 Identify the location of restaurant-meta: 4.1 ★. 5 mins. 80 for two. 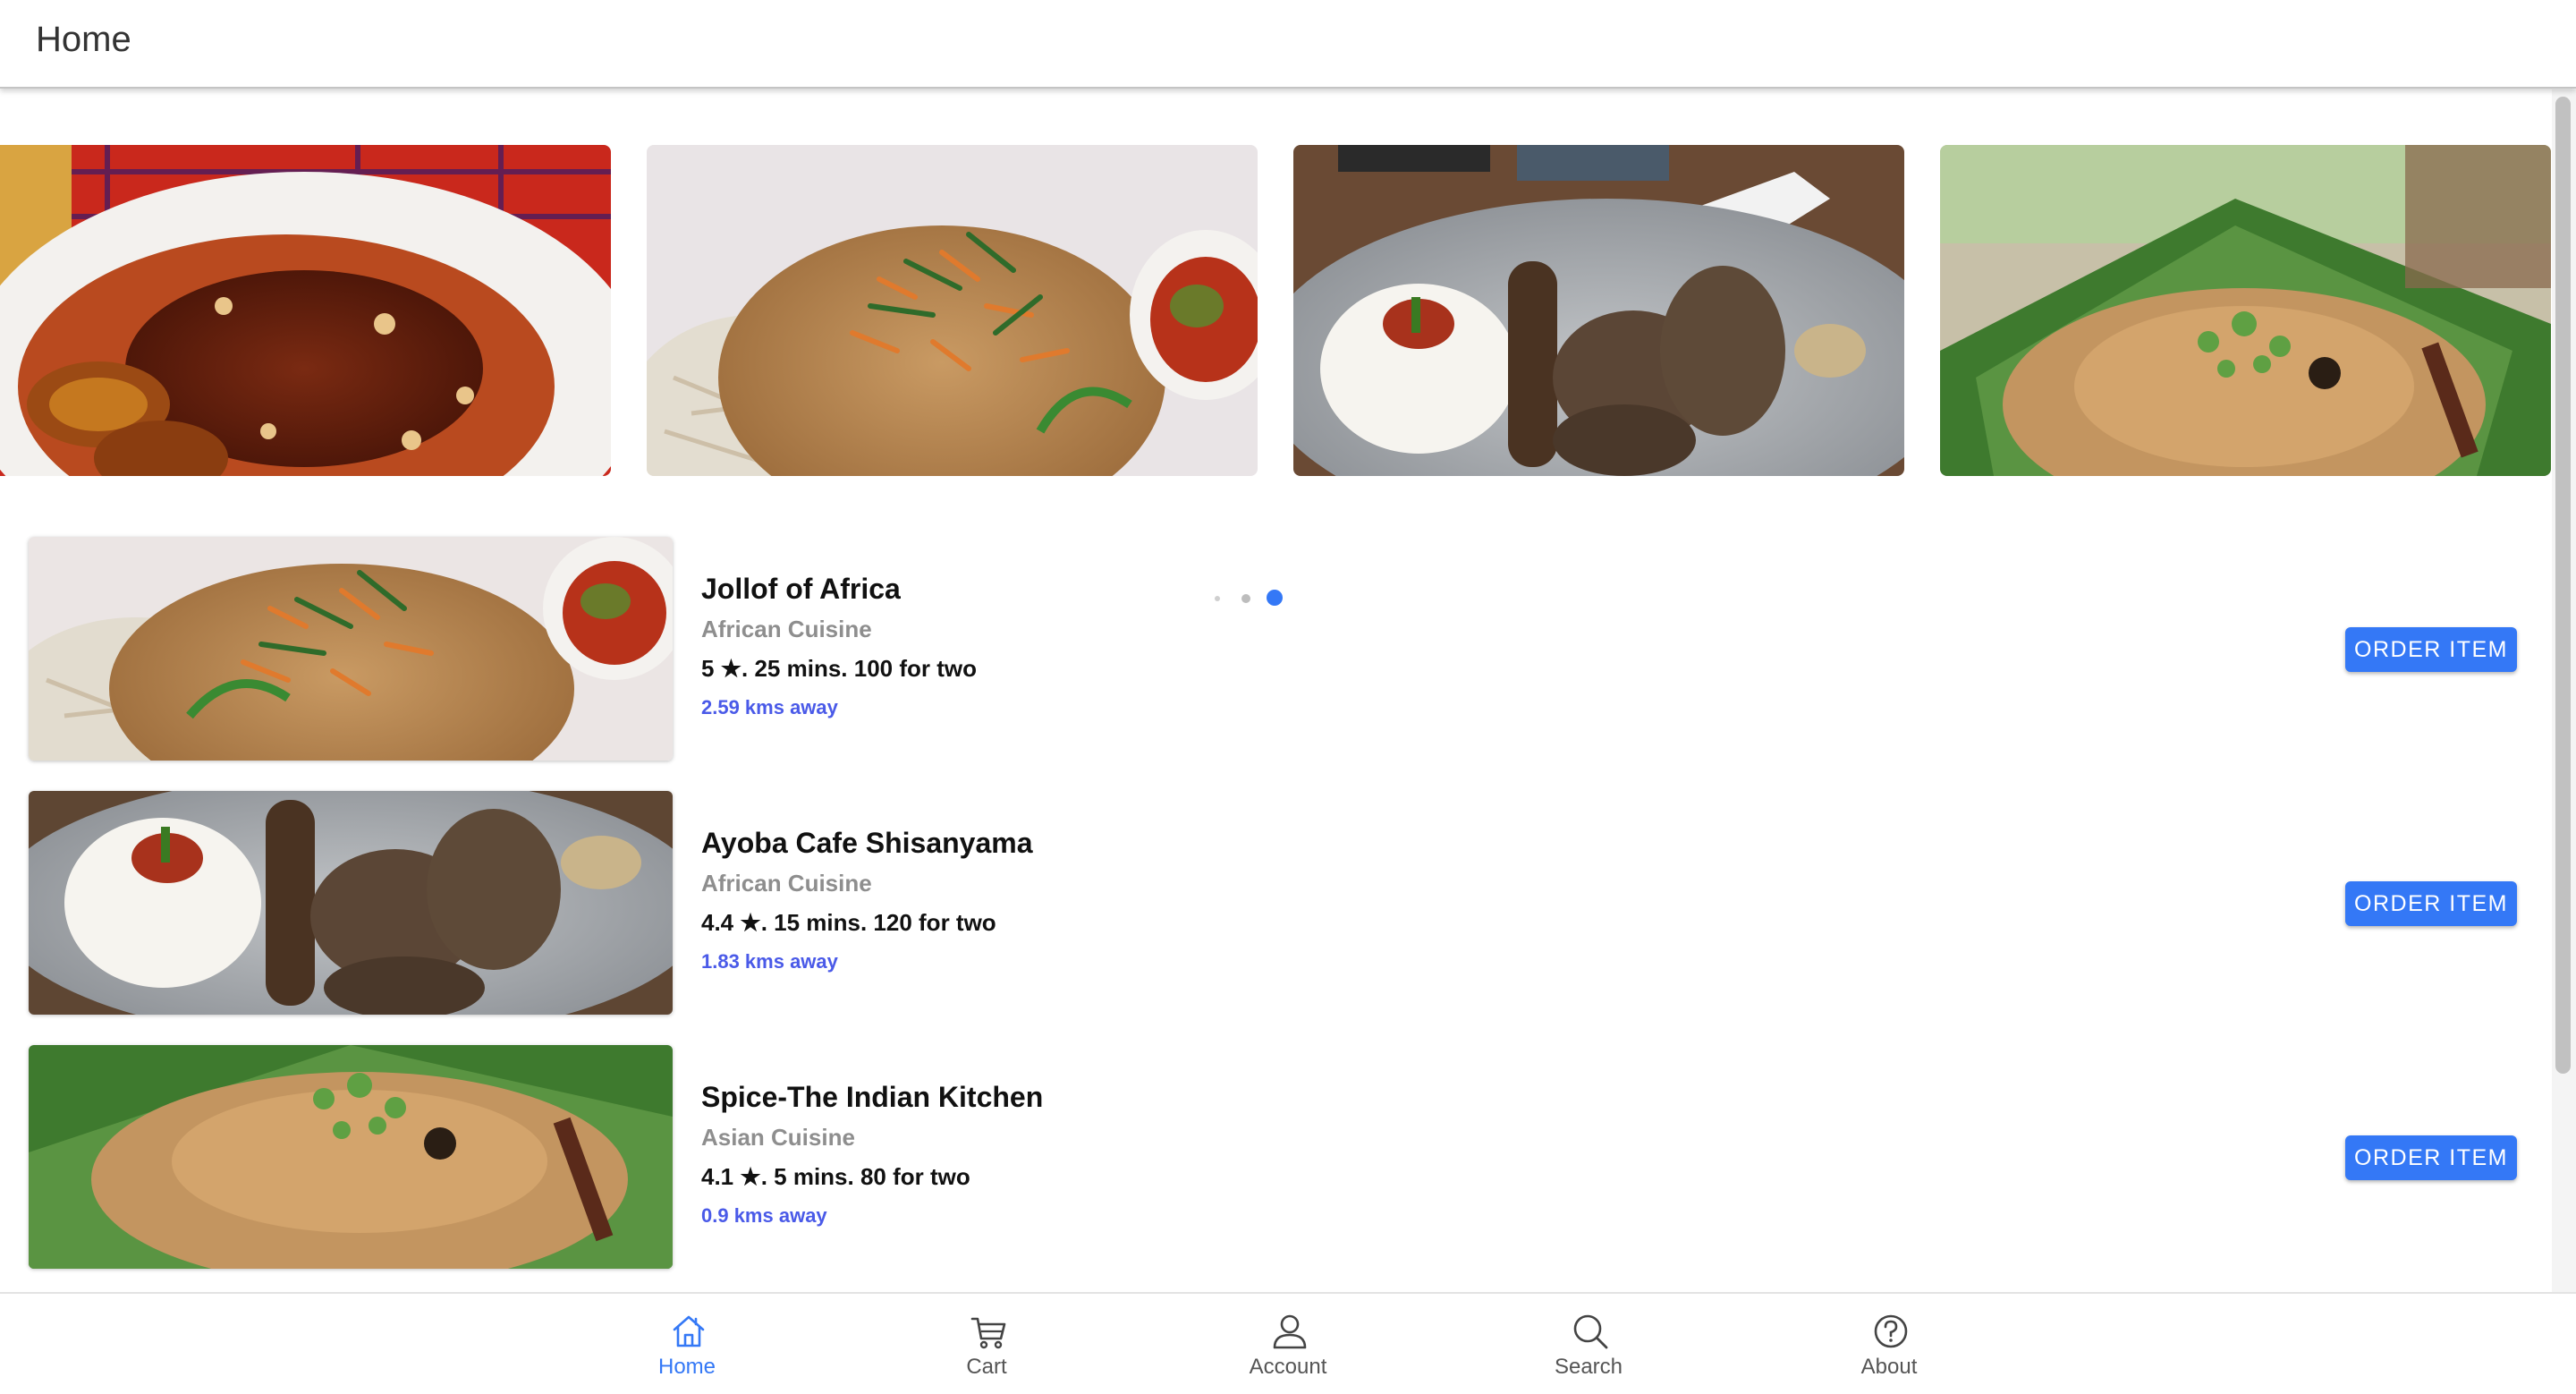
(835, 1177).